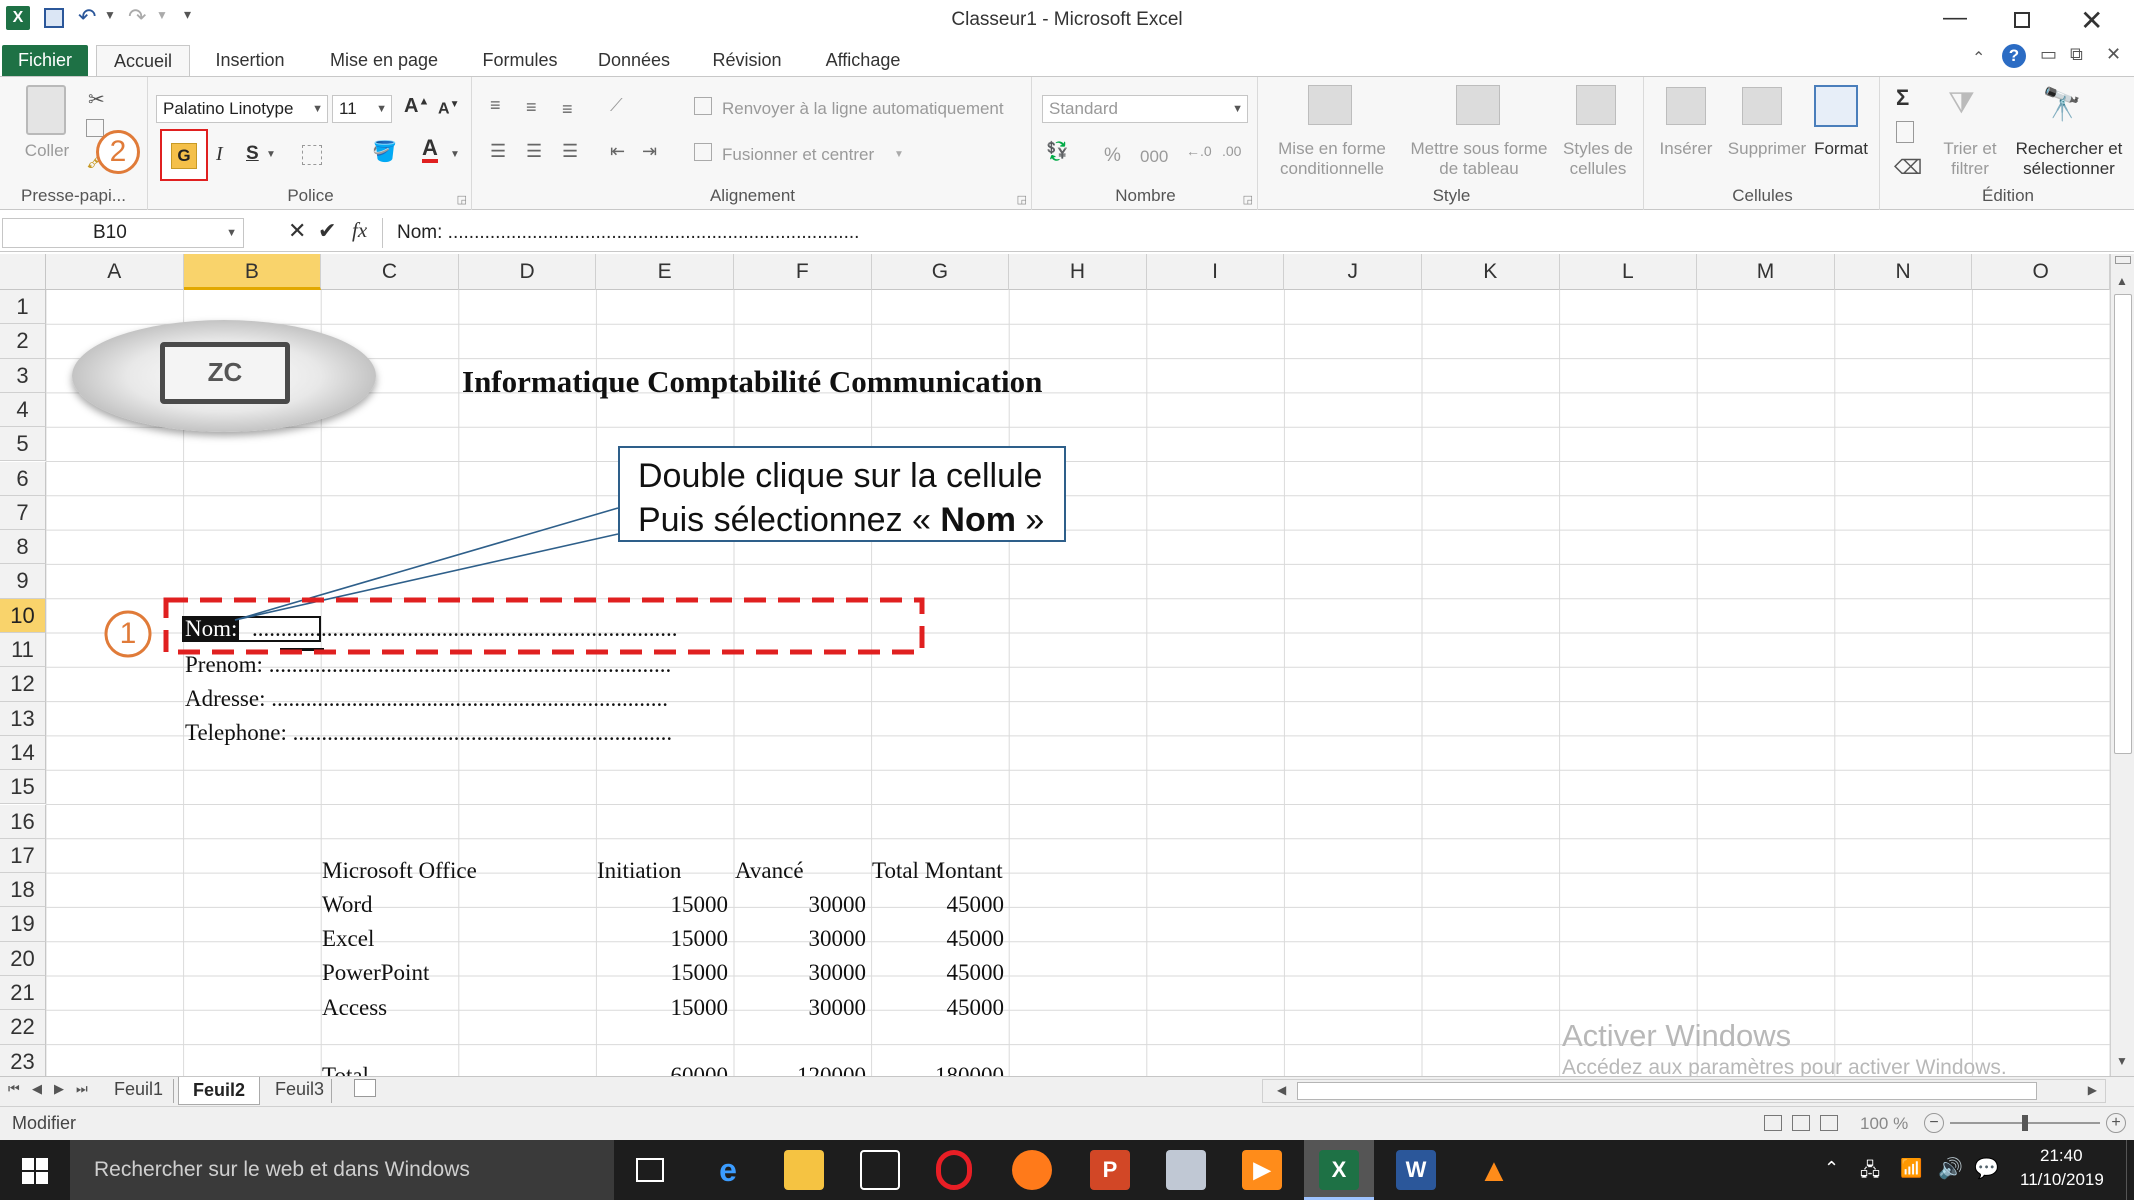 This screenshot has height=1200, width=2134. I want to click on number-dialog-launcher-icon: ◲, so click(1248, 199).